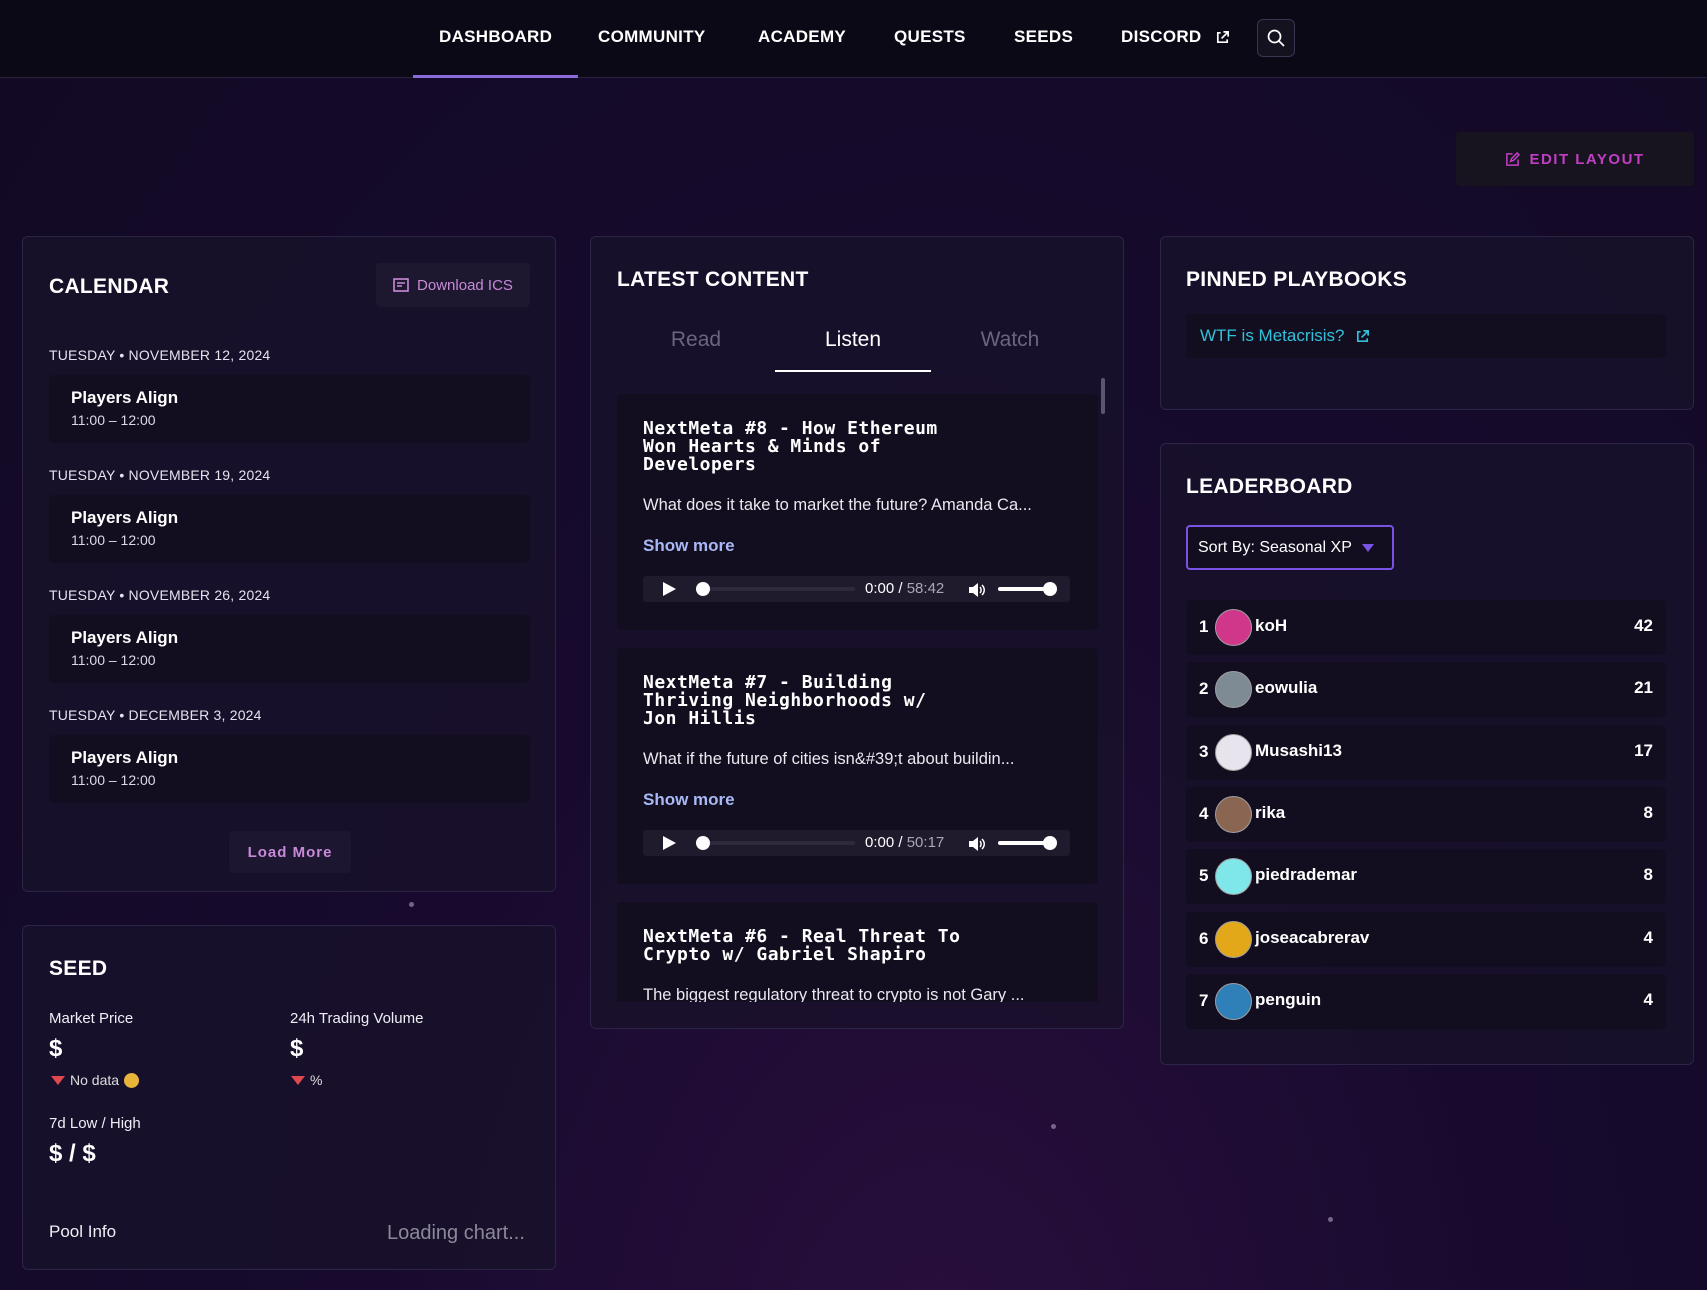 The image size is (1707, 1290). What do you see at coordinates (1270, 812) in the screenshot?
I see `leaderboard-name: rika` at bounding box center [1270, 812].